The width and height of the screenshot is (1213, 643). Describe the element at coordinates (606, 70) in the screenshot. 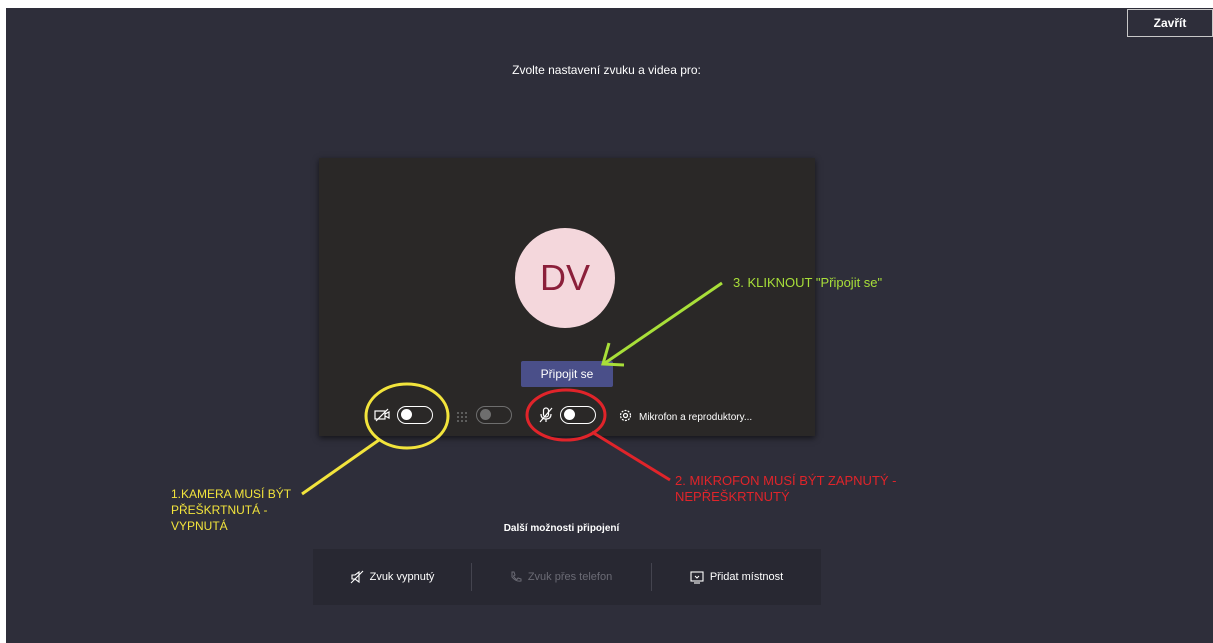

I see `page-heading: Zvolte nastavení zvuku a videa pro:` at that location.